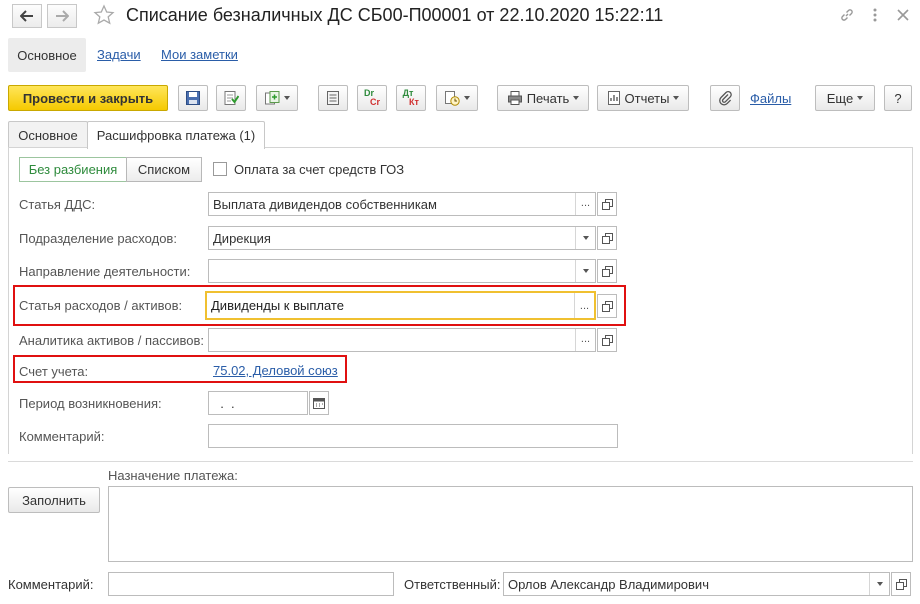 The height and width of the screenshot is (604, 920). I want to click on reports-icon, so click(614, 98).